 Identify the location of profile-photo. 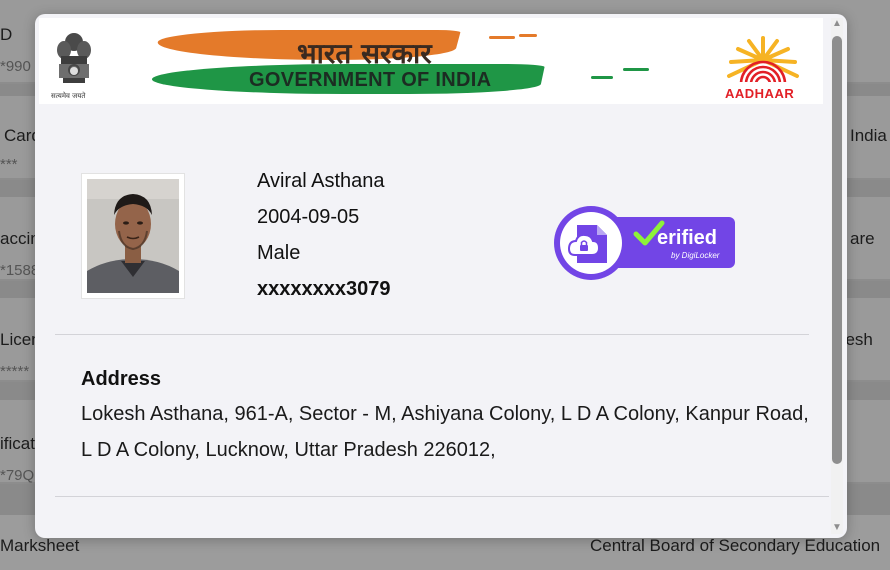
(133, 236).